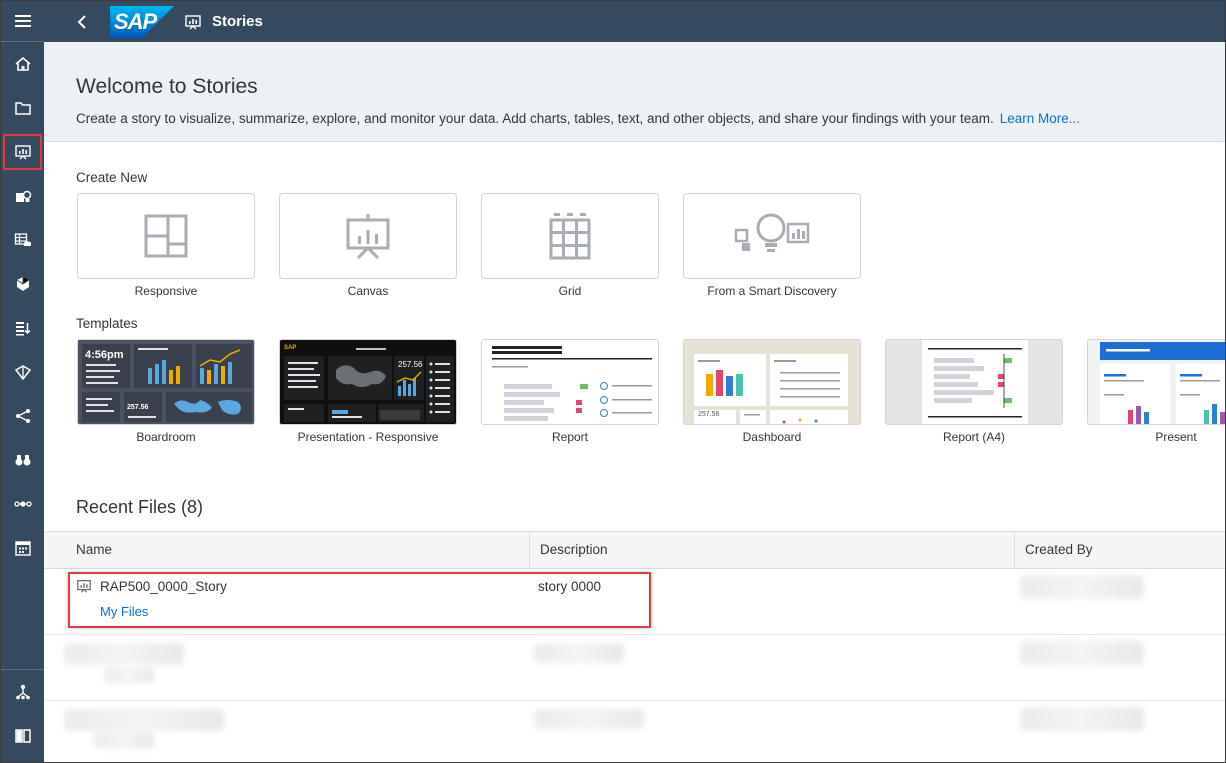 This screenshot has height=763, width=1226. I want to click on smart-discovery-label: From a Smart Discovery, so click(772, 291).